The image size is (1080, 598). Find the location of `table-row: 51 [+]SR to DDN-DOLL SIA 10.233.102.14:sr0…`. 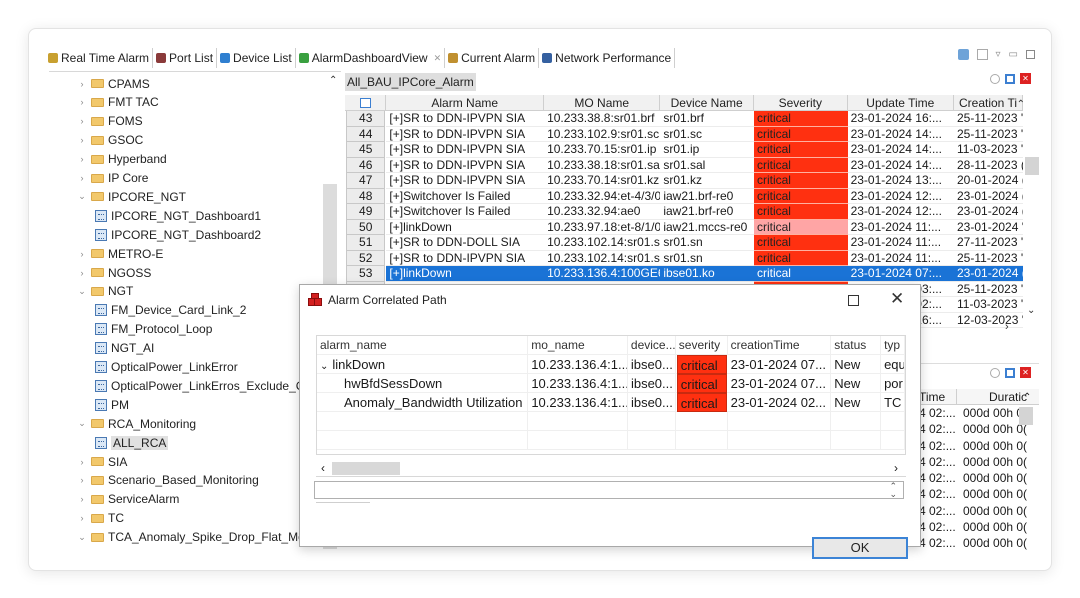

table-row: 51 [+]SR to DDN-DOLL SIA 10.233.102.14:sr0… is located at coordinates (684, 243).